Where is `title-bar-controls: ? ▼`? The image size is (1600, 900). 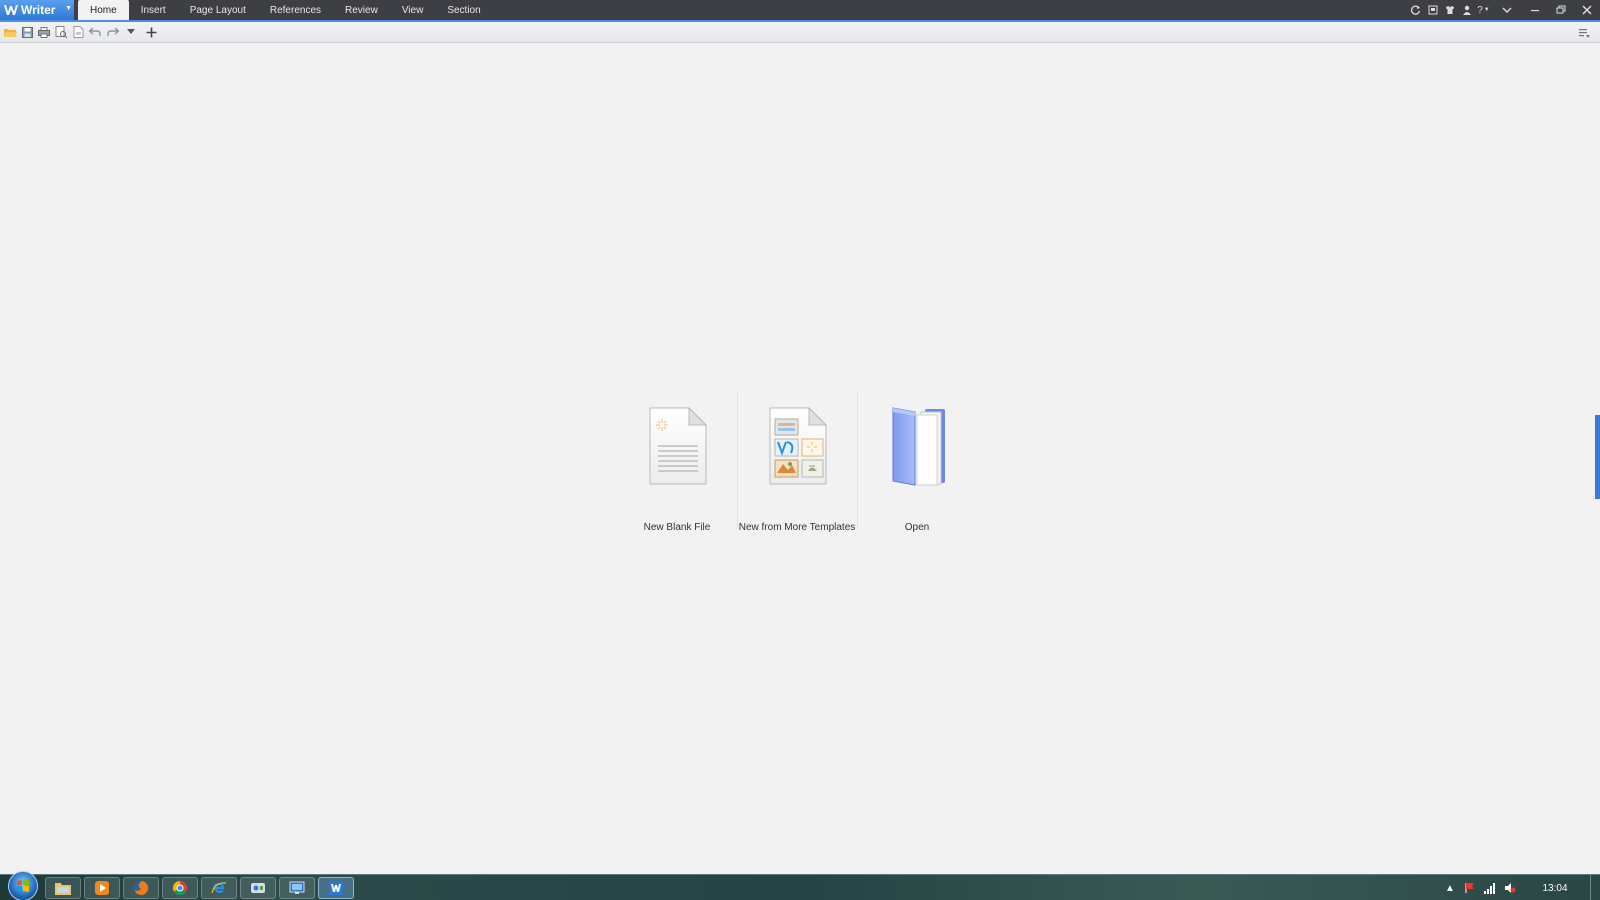 title-bar-controls: ? ▼ is located at coordinates (1503, 10).